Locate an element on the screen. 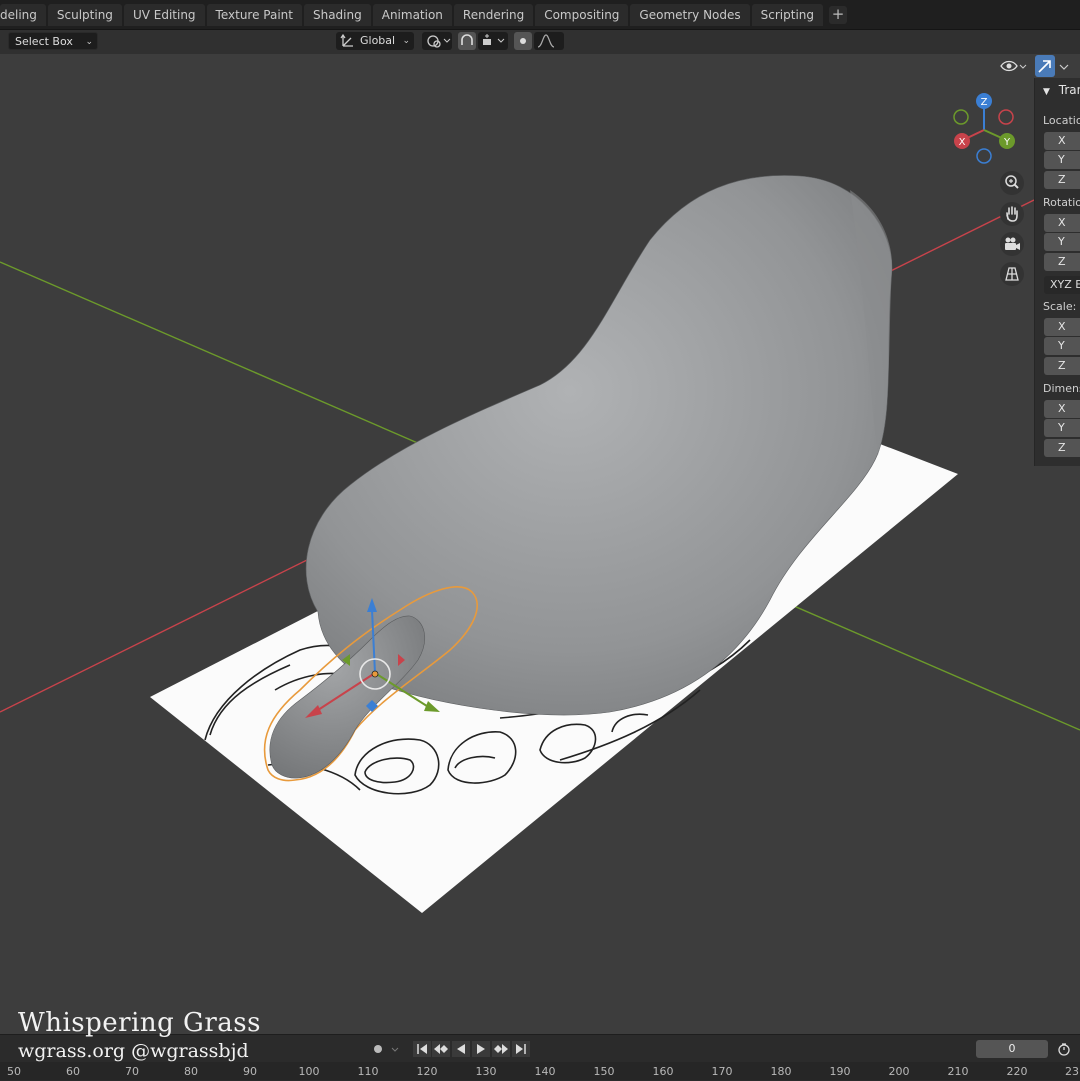 This screenshot has width=1080, height=1081. zoom-button is located at coordinates (1012, 183).